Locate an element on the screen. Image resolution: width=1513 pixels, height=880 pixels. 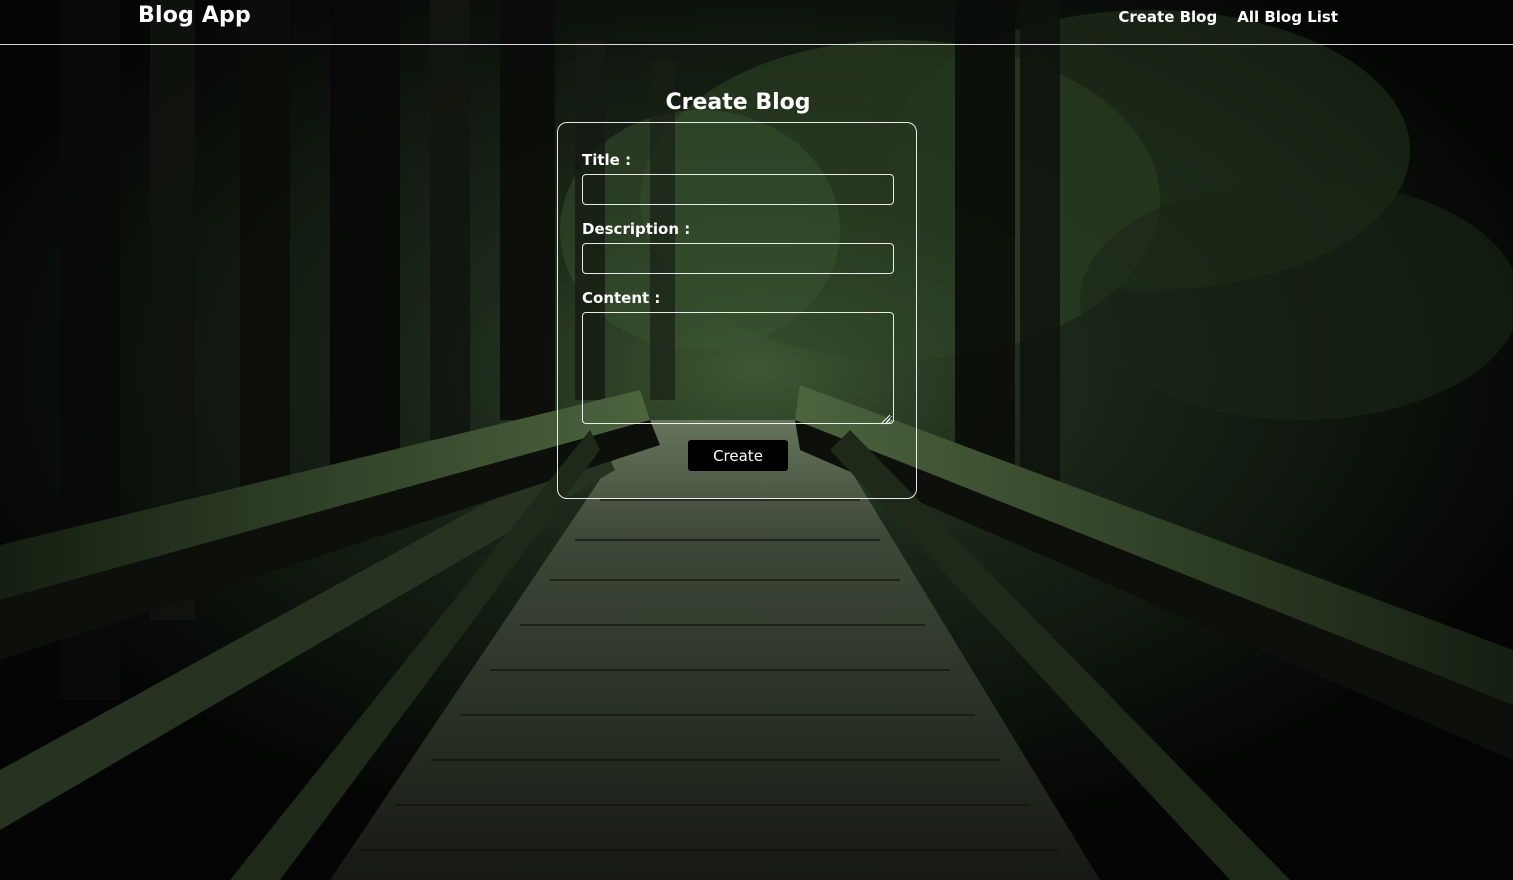
content-textarea is located at coordinates (738, 368).